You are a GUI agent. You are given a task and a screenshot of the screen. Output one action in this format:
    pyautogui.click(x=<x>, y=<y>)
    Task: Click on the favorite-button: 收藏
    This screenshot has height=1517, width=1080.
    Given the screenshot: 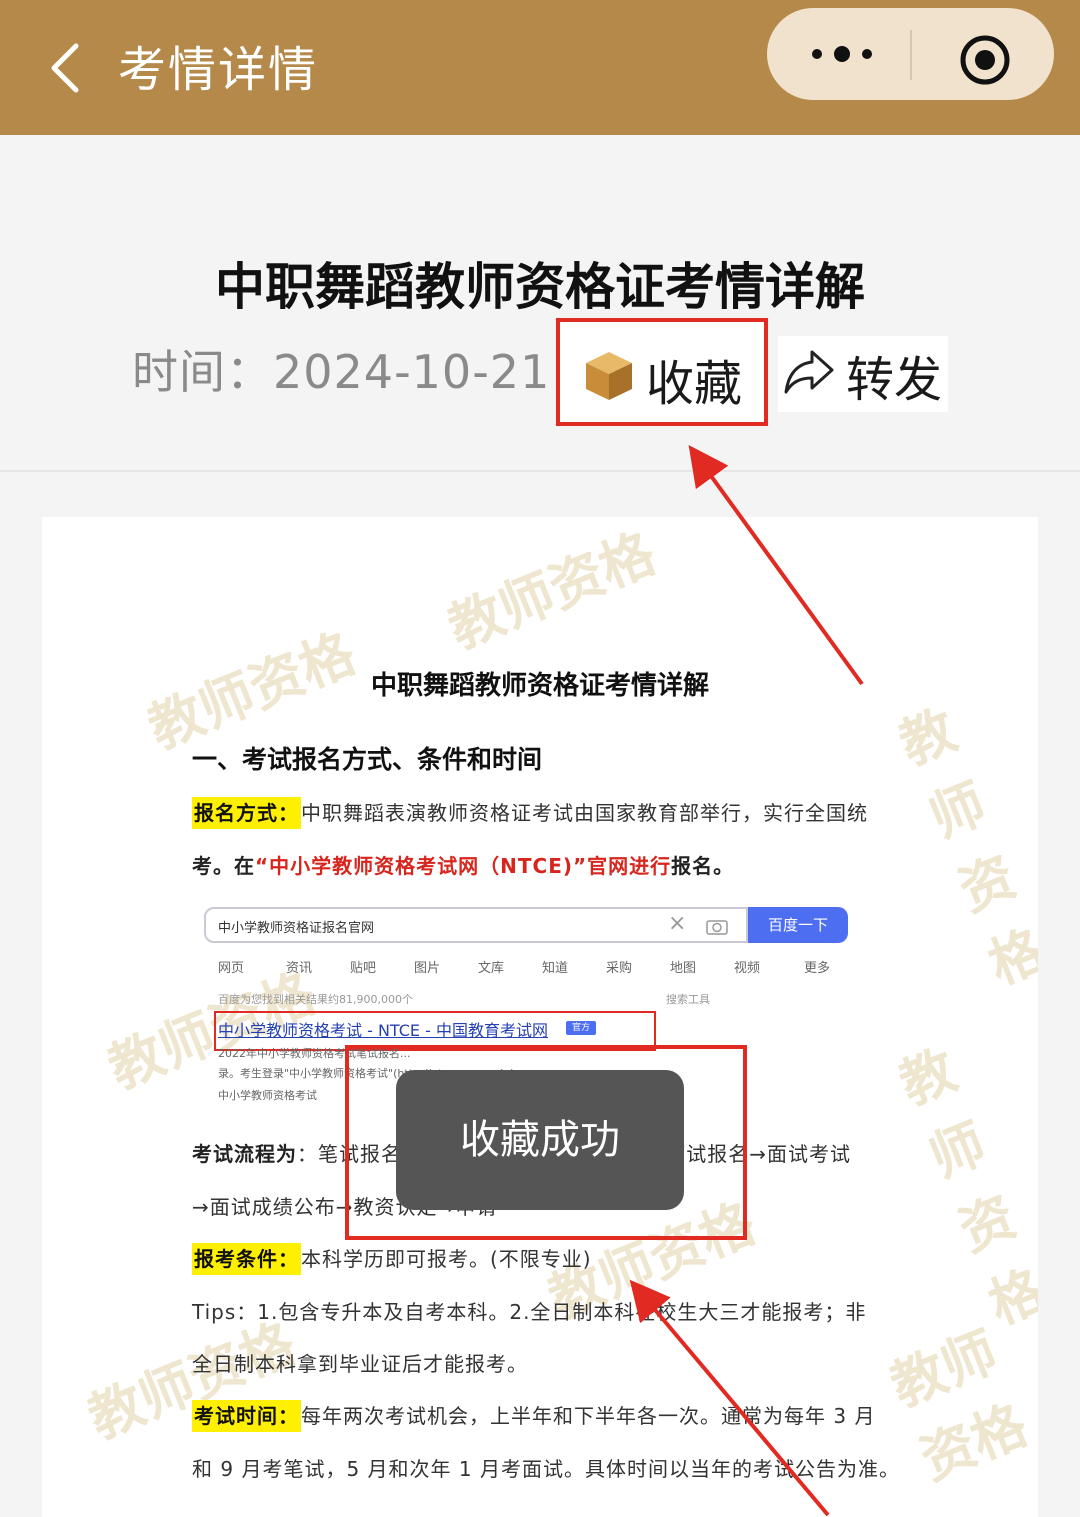 What is the action you would take?
    pyautogui.click(x=662, y=372)
    